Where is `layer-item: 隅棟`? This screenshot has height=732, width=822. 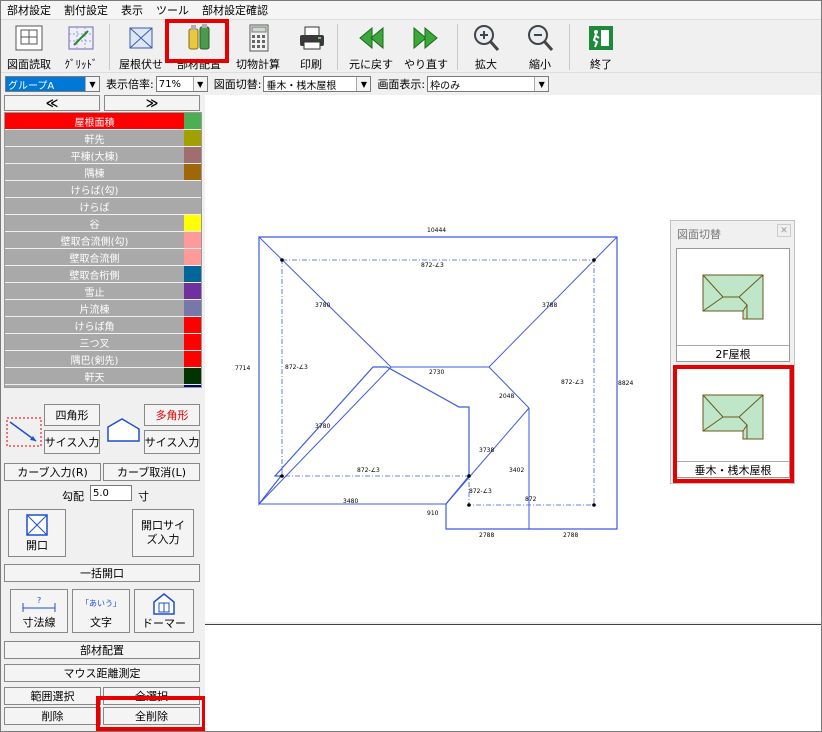 layer-item: 隅棟 is located at coordinates (103, 172).